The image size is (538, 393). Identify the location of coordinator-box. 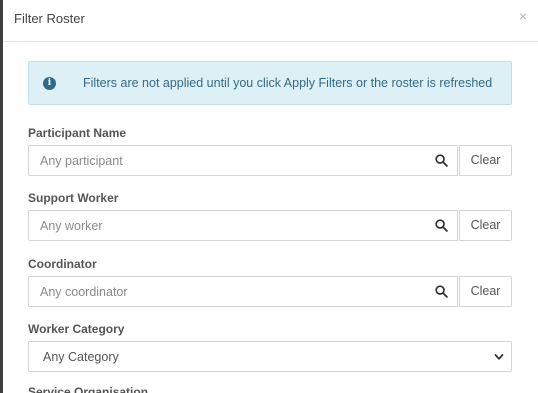
(243, 291).